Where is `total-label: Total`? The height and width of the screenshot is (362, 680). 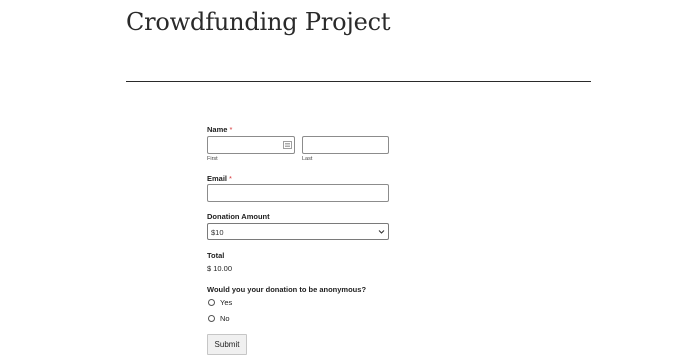 total-label: Total is located at coordinates (216, 255).